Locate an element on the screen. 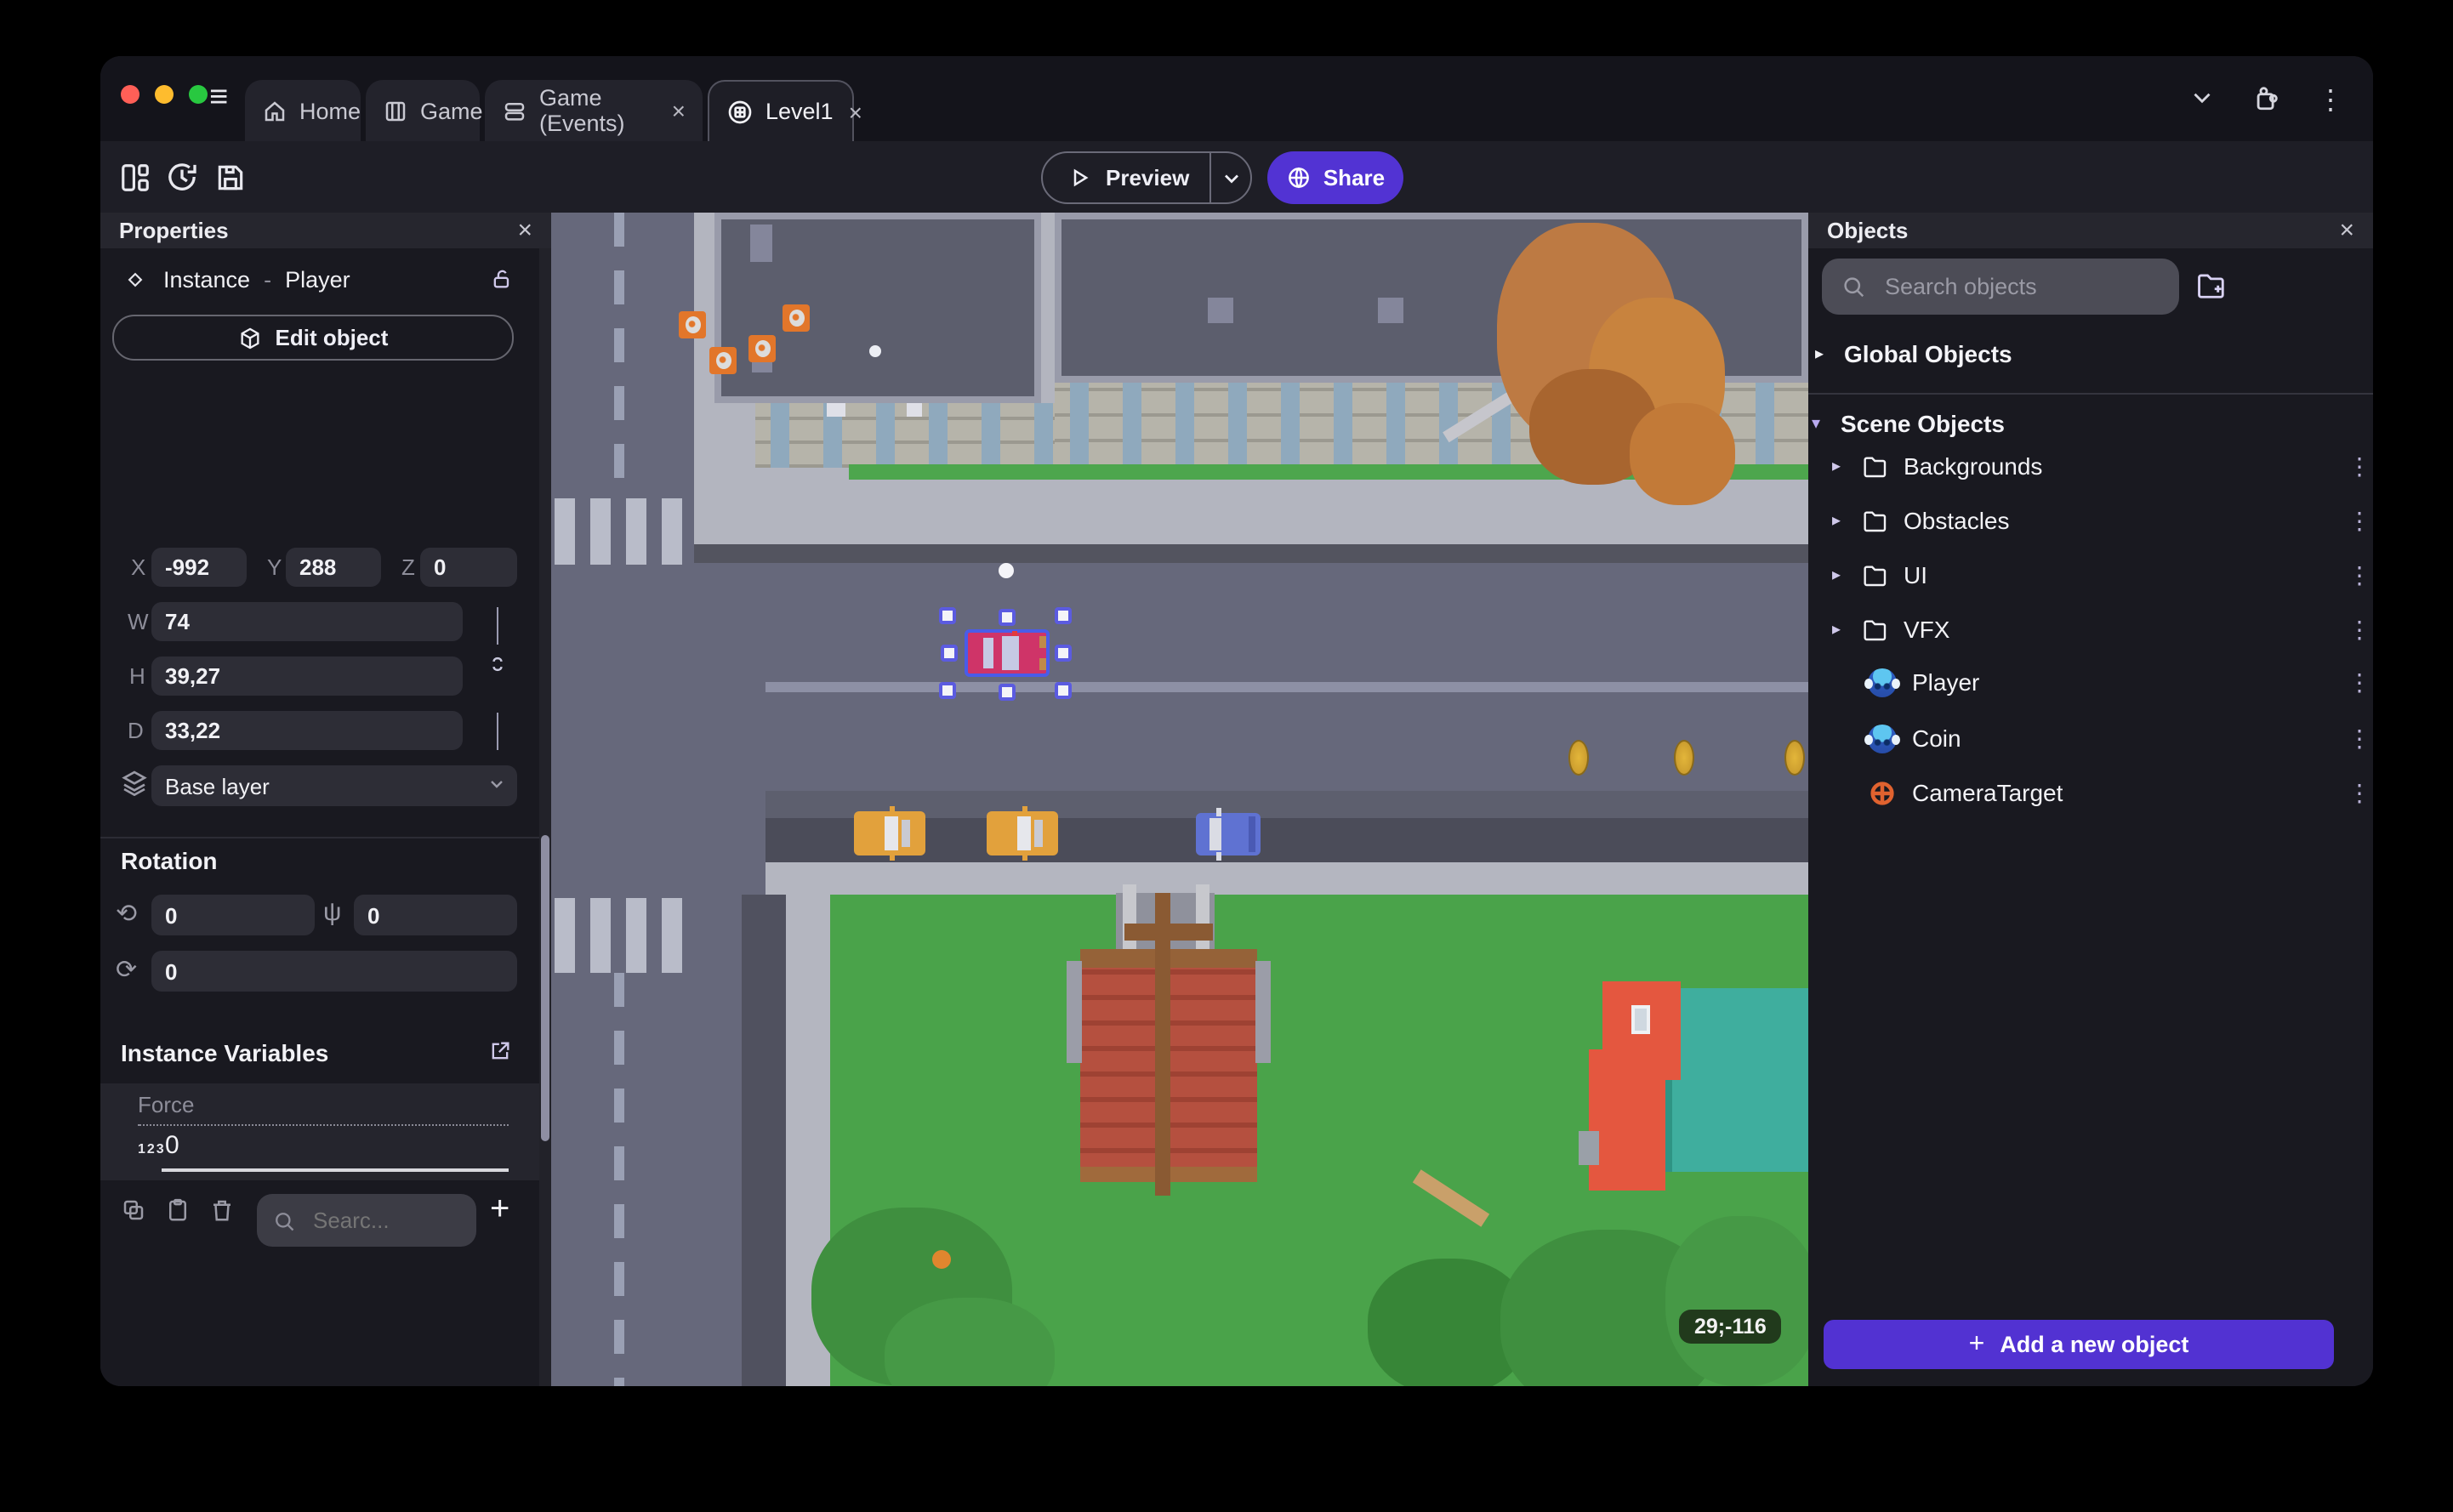 Image resolution: width=2453 pixels, height=1512 pixels. share-button: Share is located at coordinates (1335, 177).